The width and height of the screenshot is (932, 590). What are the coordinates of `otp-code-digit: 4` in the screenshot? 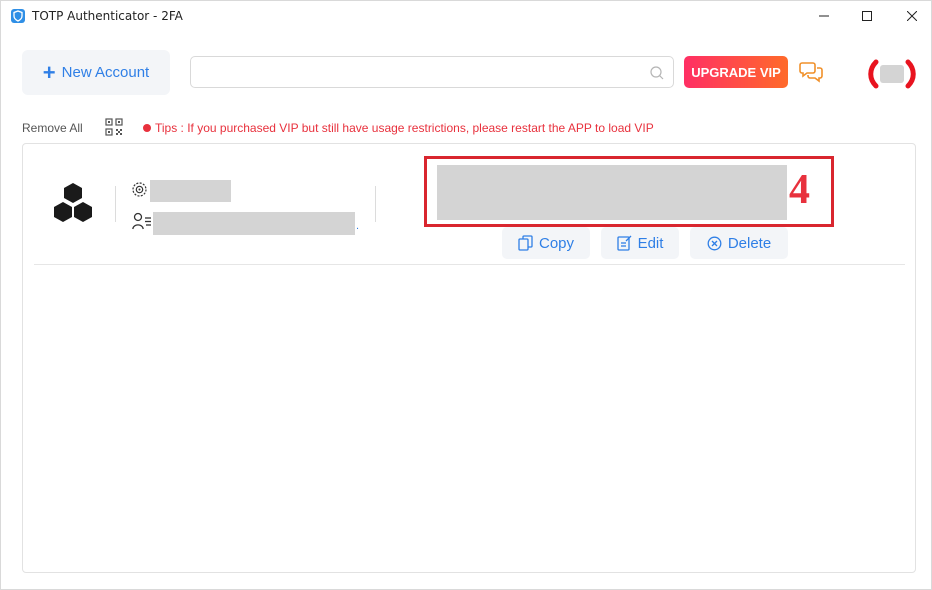 It's located at (799, 190).